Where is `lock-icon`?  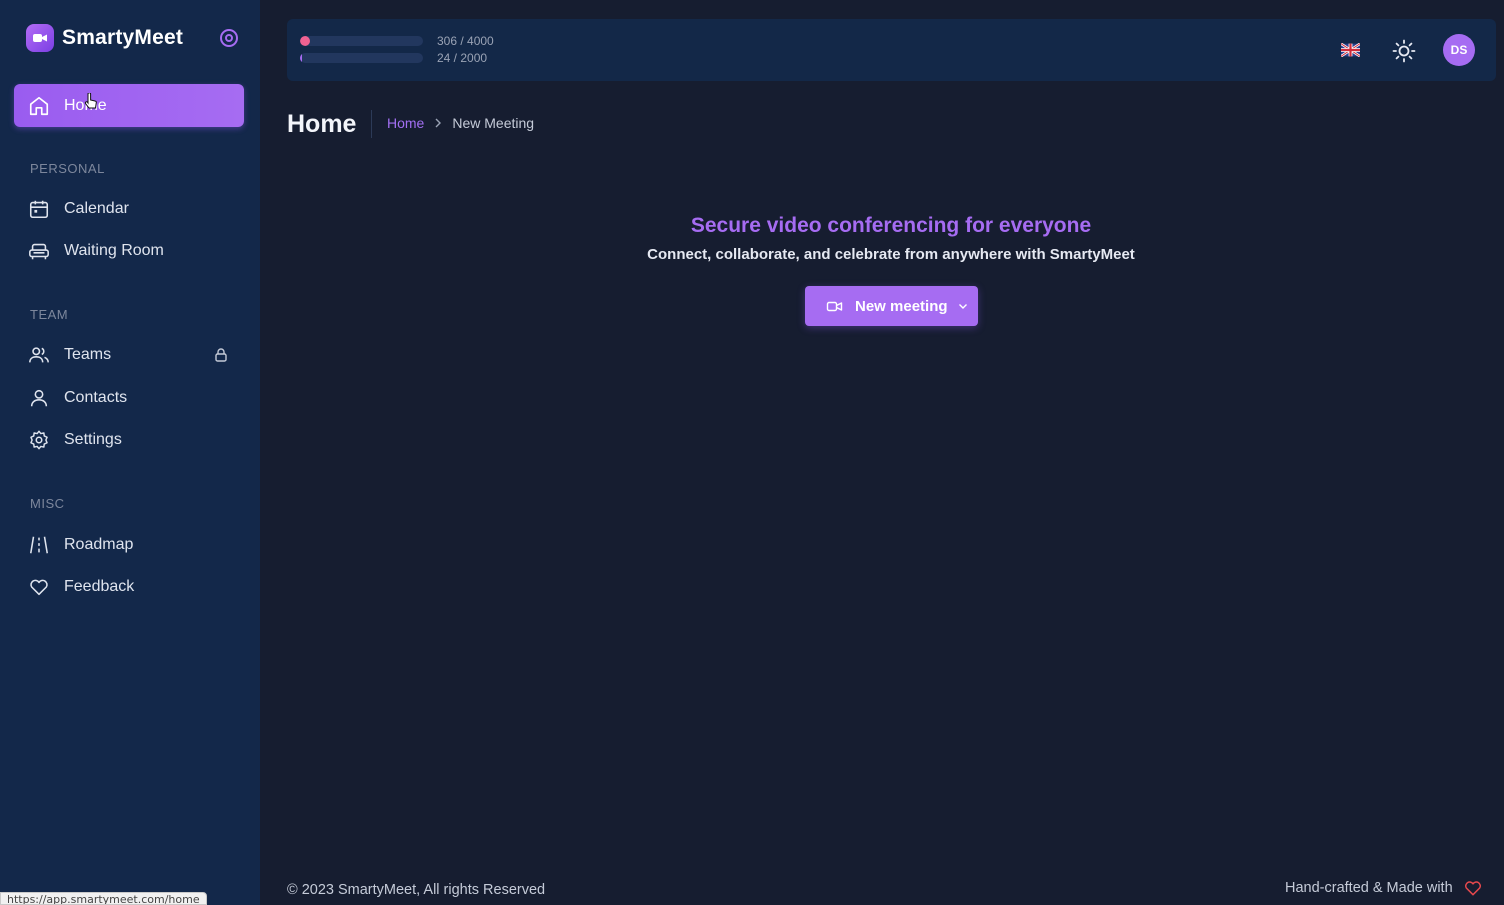 lock-icon is located at coordinates (221, 355).